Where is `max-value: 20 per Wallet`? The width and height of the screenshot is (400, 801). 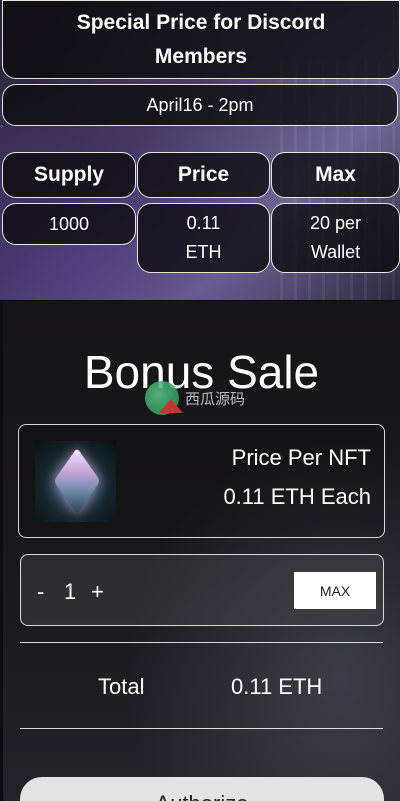 max-value: 20 per Wallet is located at coordinates (335, 238).